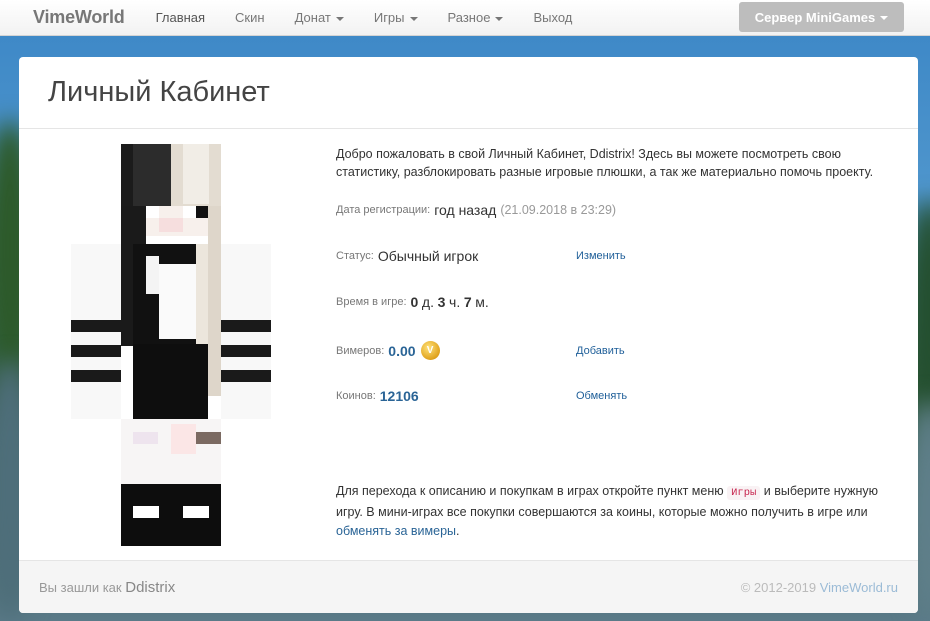  I want to click on registration-date: (21.09.2018 в 23:29), so click(558, 210).